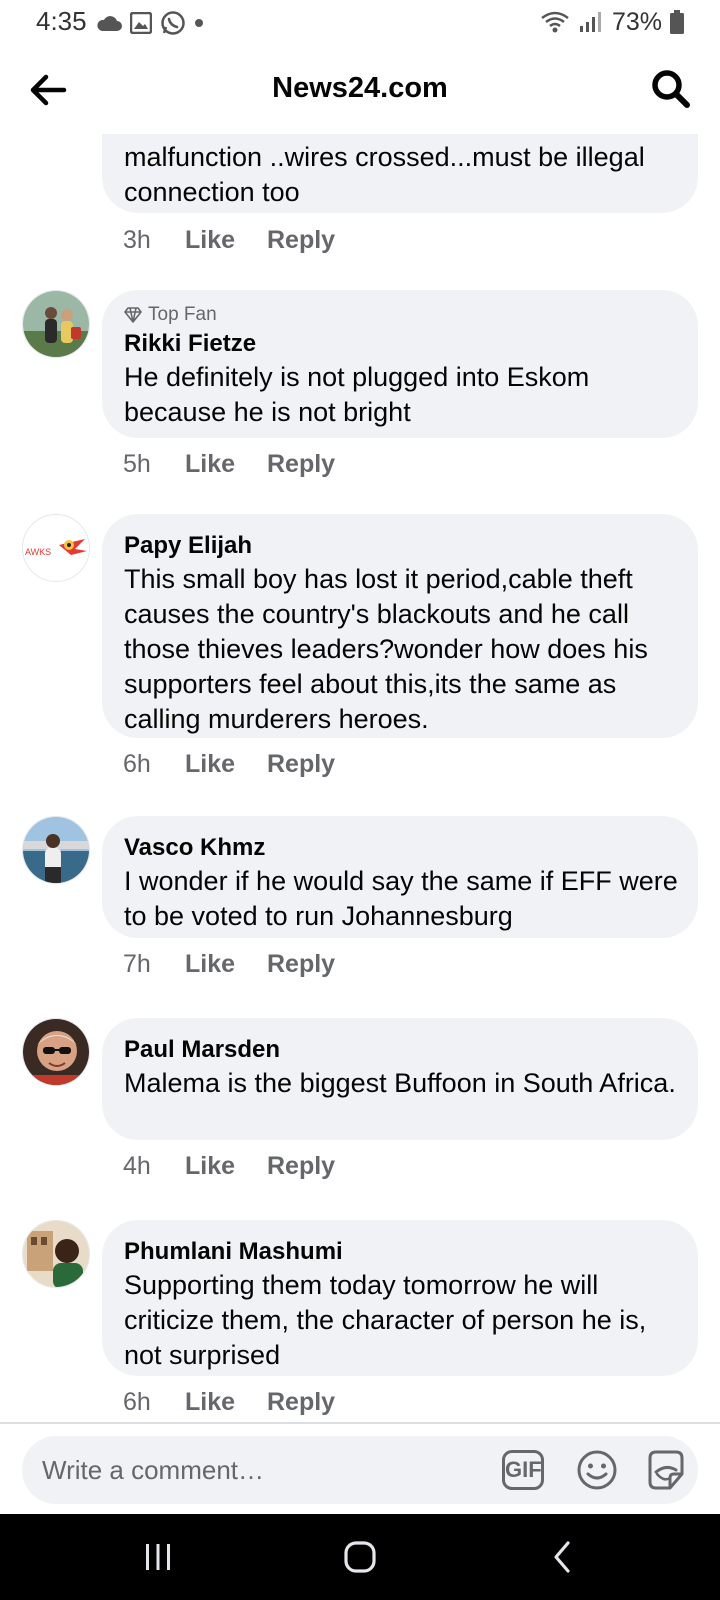 The height and width of the screenshot is (1600, 720). Describe the element at coordinates (252, 1470) in the screenshot. I see `comment-input` at that location.